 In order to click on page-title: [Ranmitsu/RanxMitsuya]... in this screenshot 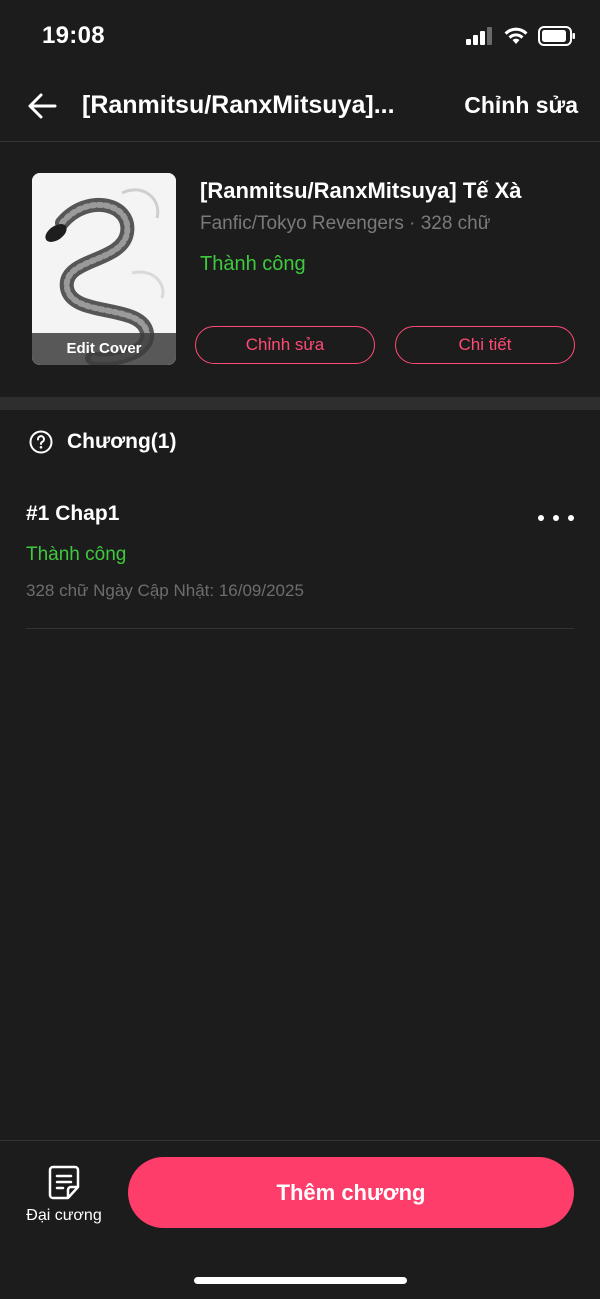, I will do `click(238, 105)`.